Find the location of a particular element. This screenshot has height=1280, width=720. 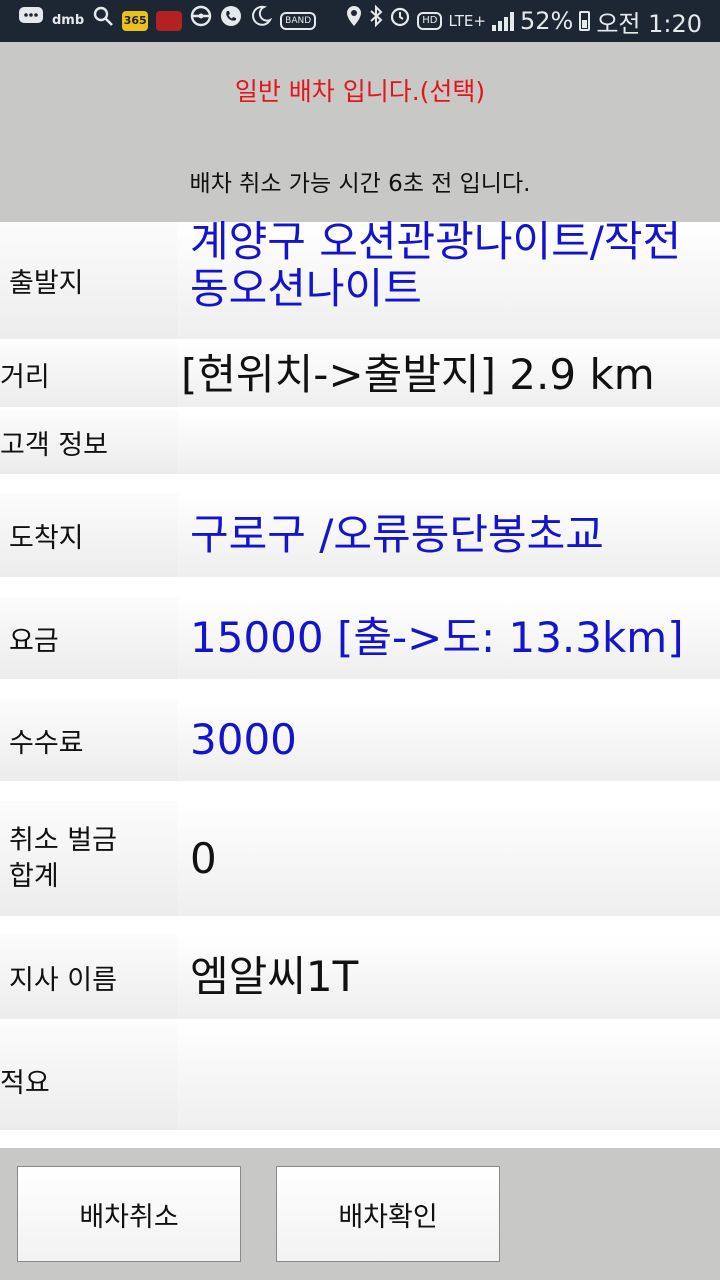

clock: 오전 1:20 is located at coordinates (649, 23).